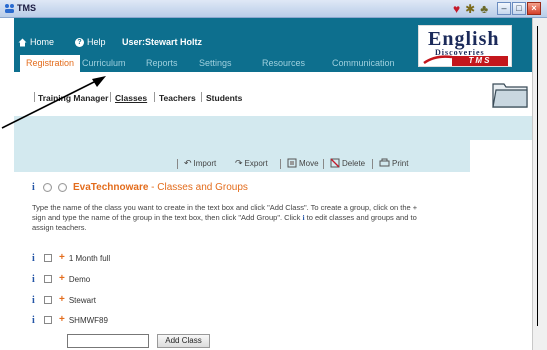 The image size is (547, 350). I want to click on subnav-students: Students, so click(224, 98).